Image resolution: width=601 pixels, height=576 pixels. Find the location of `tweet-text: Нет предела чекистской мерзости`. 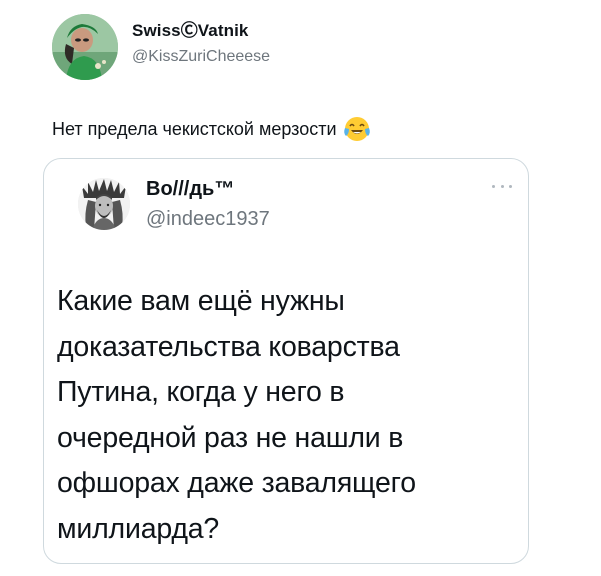

tweet-text: Нет предела чекистской мерзости is located at coordinates (211, 129).